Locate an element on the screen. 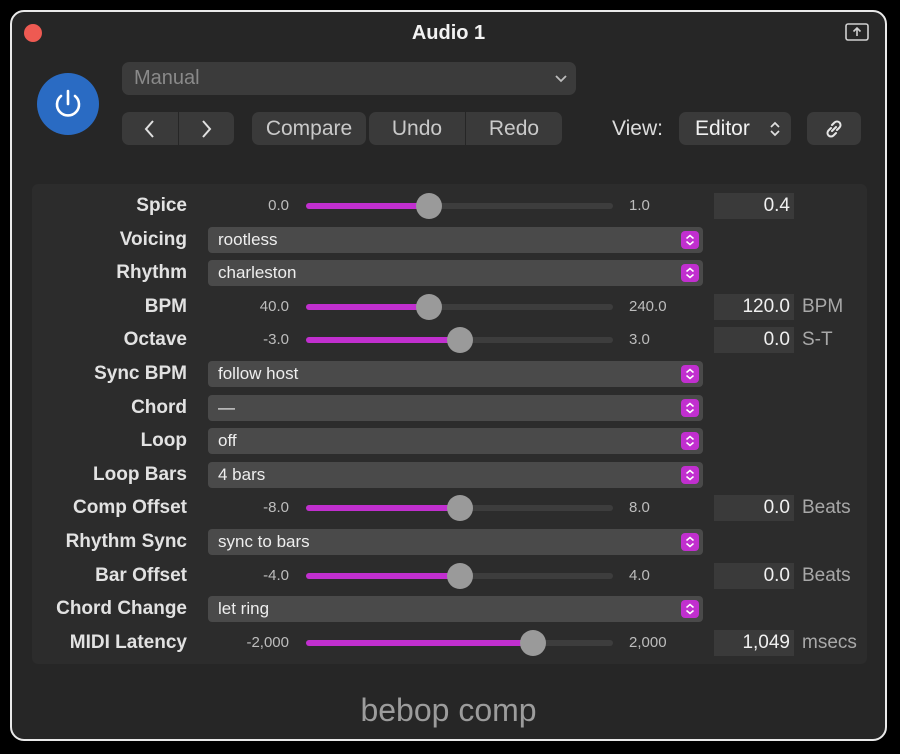  preset-value: Manual is located at coordinates (167, 78).